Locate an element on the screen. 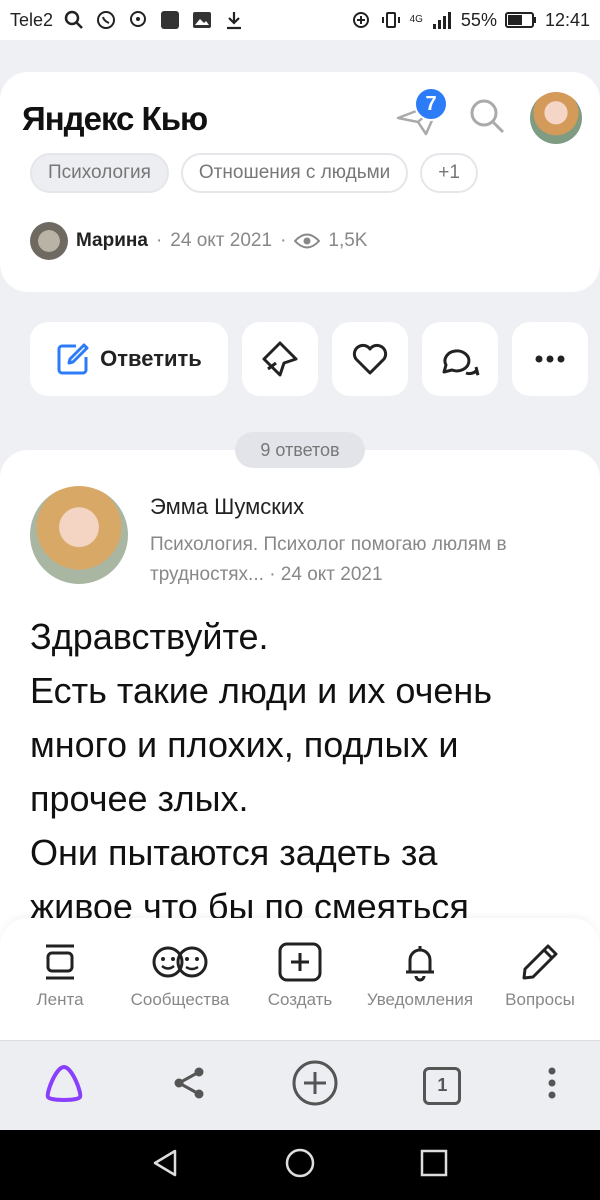 The width and height of the screenshot is (600, 1200). browser-menu-button is located at coordinates (552, 1085).